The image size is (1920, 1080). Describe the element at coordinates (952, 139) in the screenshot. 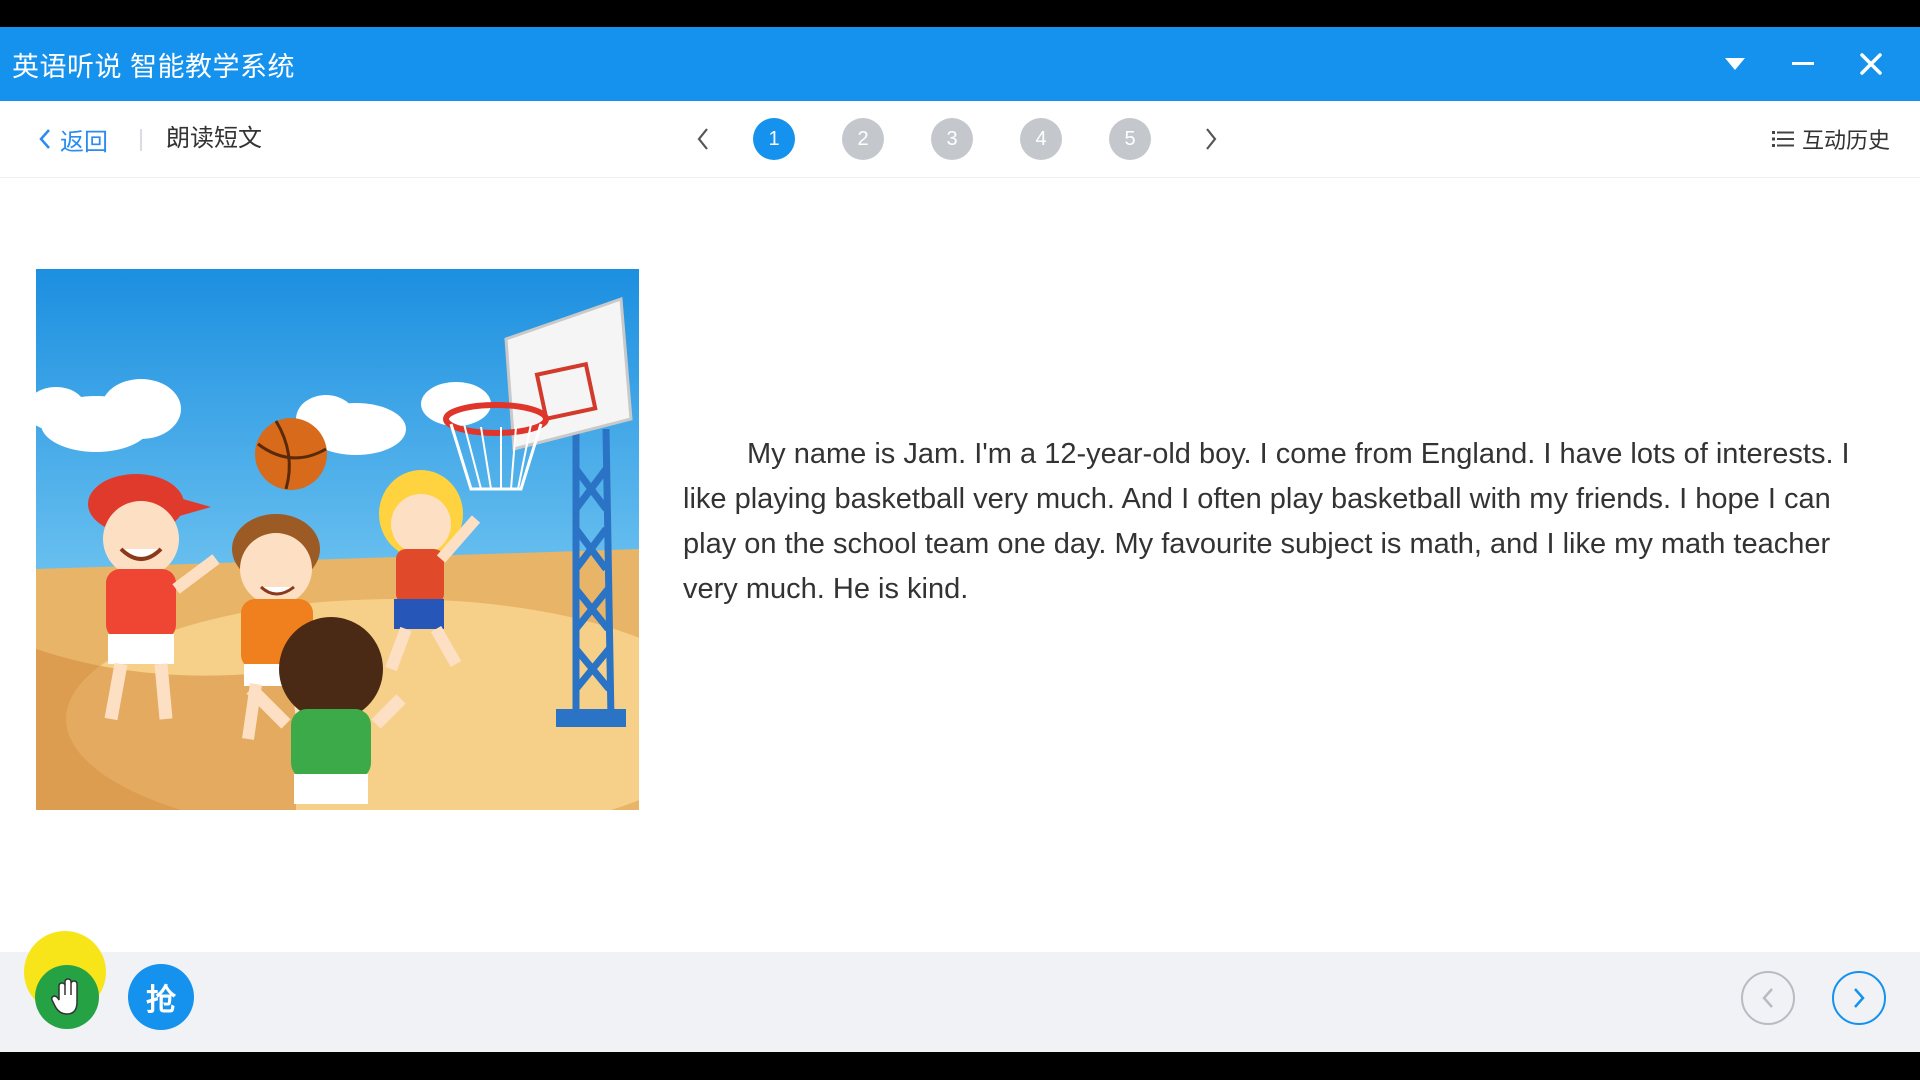

I see `page-dot-3: 3` at that location.